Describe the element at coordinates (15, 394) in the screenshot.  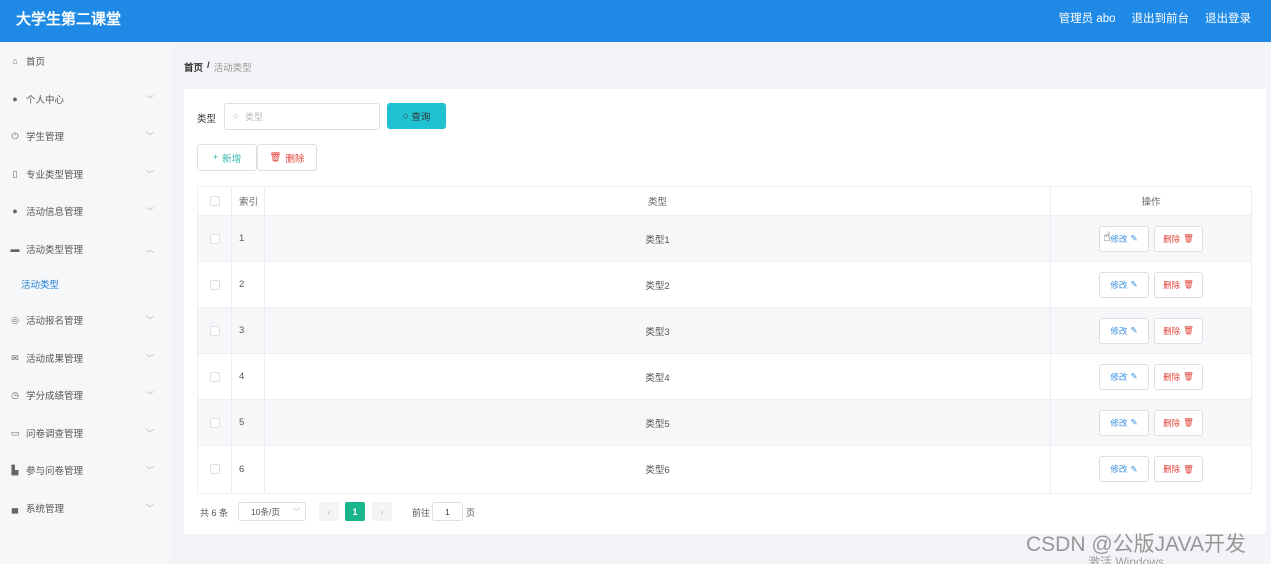
I see `clock-icon: ◷` at that location.